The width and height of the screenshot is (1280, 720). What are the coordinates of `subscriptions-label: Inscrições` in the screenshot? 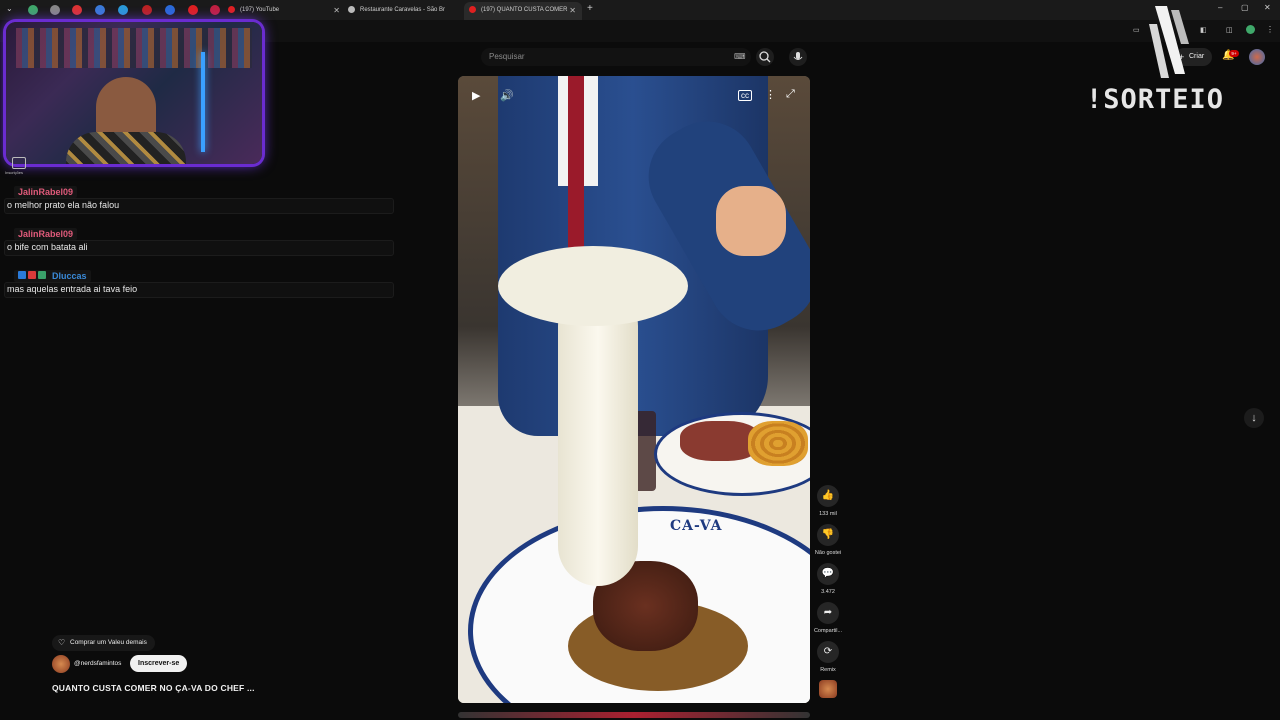 It's located at (14, 172).